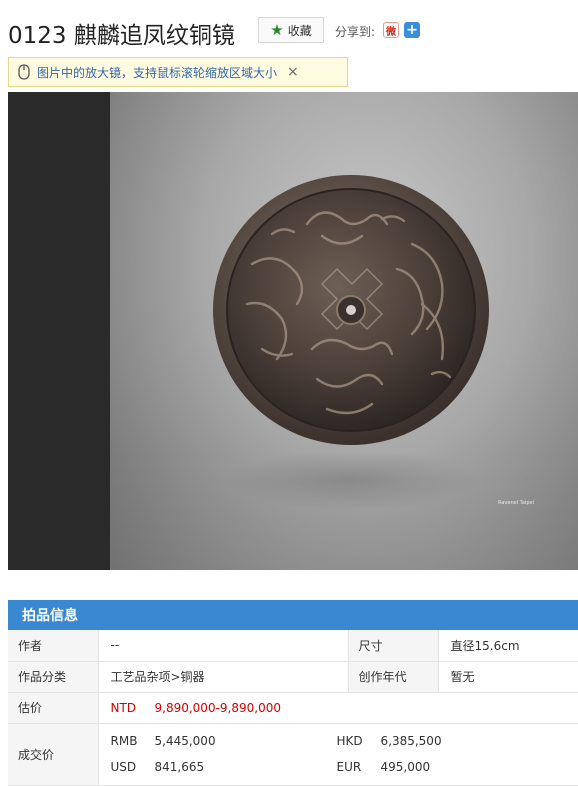 This screenshot has width=578, height=786. Describe the element at coordinates (59, 331) in the screenshot. I see `photo-left-panel` at that location.